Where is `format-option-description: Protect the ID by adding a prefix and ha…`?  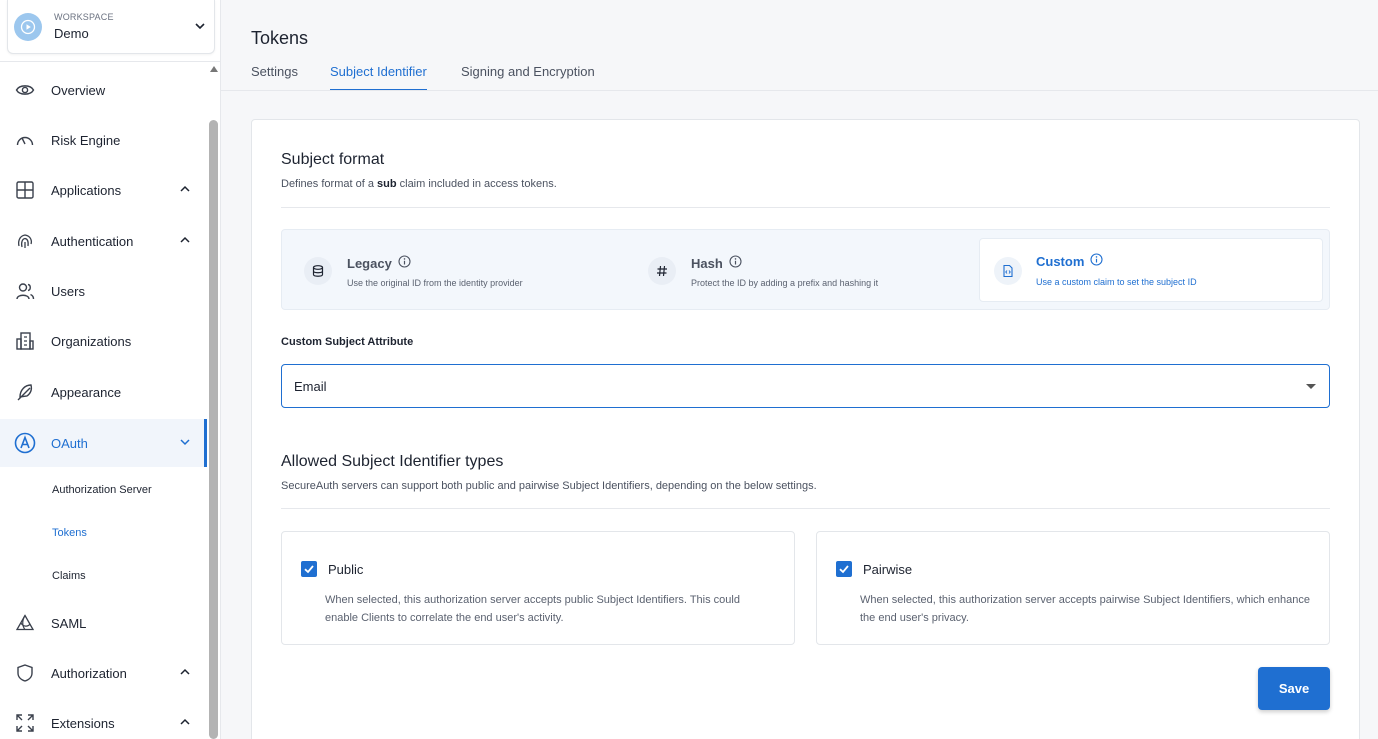
format-option-description: Protect the ID by adding a prefix and ha… is located at coordinates (785, 283).